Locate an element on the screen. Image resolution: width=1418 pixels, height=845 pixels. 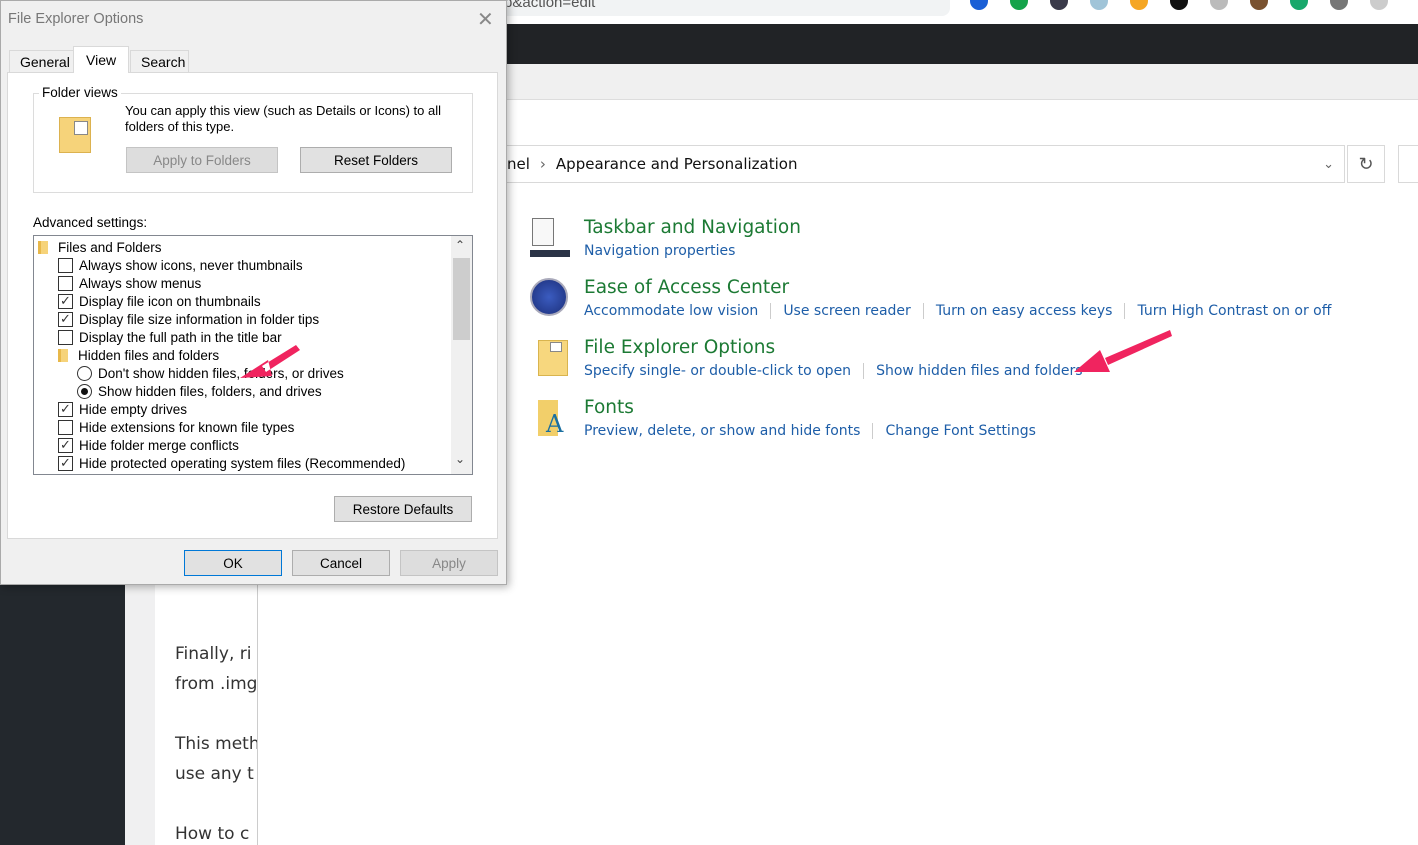
annotation-arrow-control-panel is located at coordinates (1123, 351).